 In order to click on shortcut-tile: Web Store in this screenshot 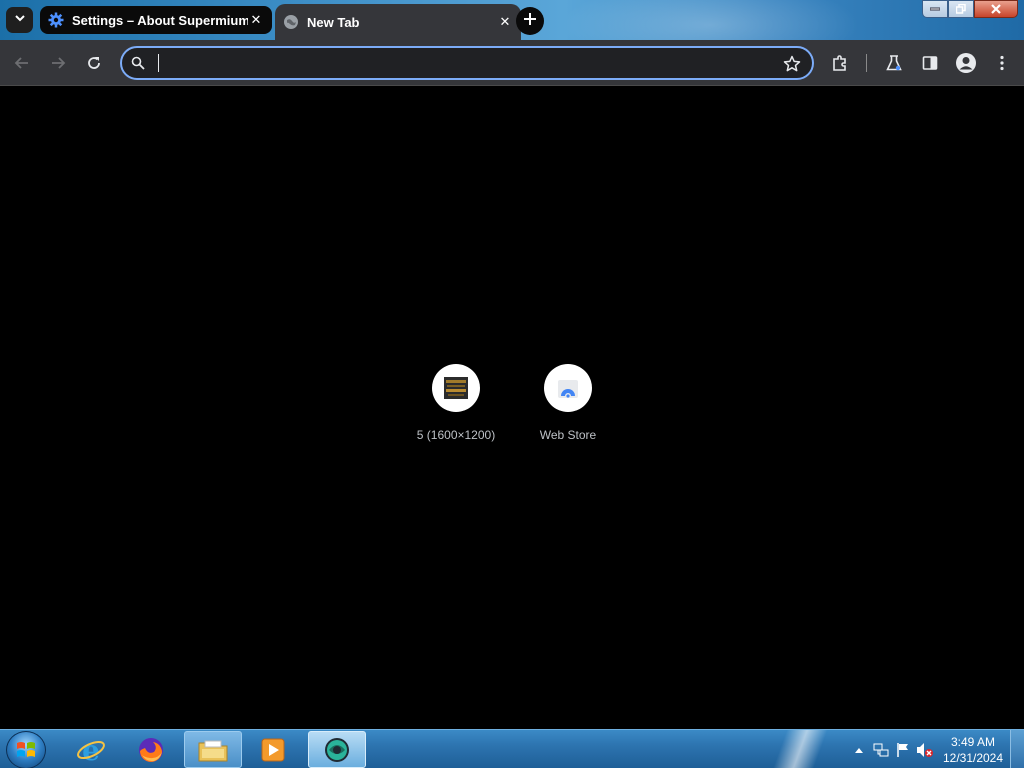, I will do `click(568, 412)`.